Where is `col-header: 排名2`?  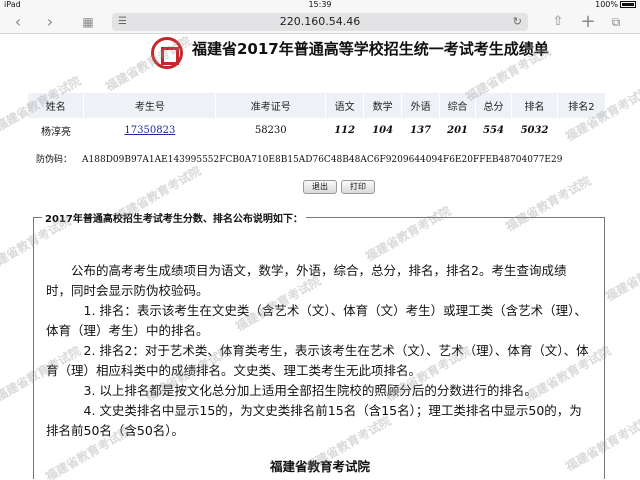
col-header: 排名2 is located at coordinates (582, 105).